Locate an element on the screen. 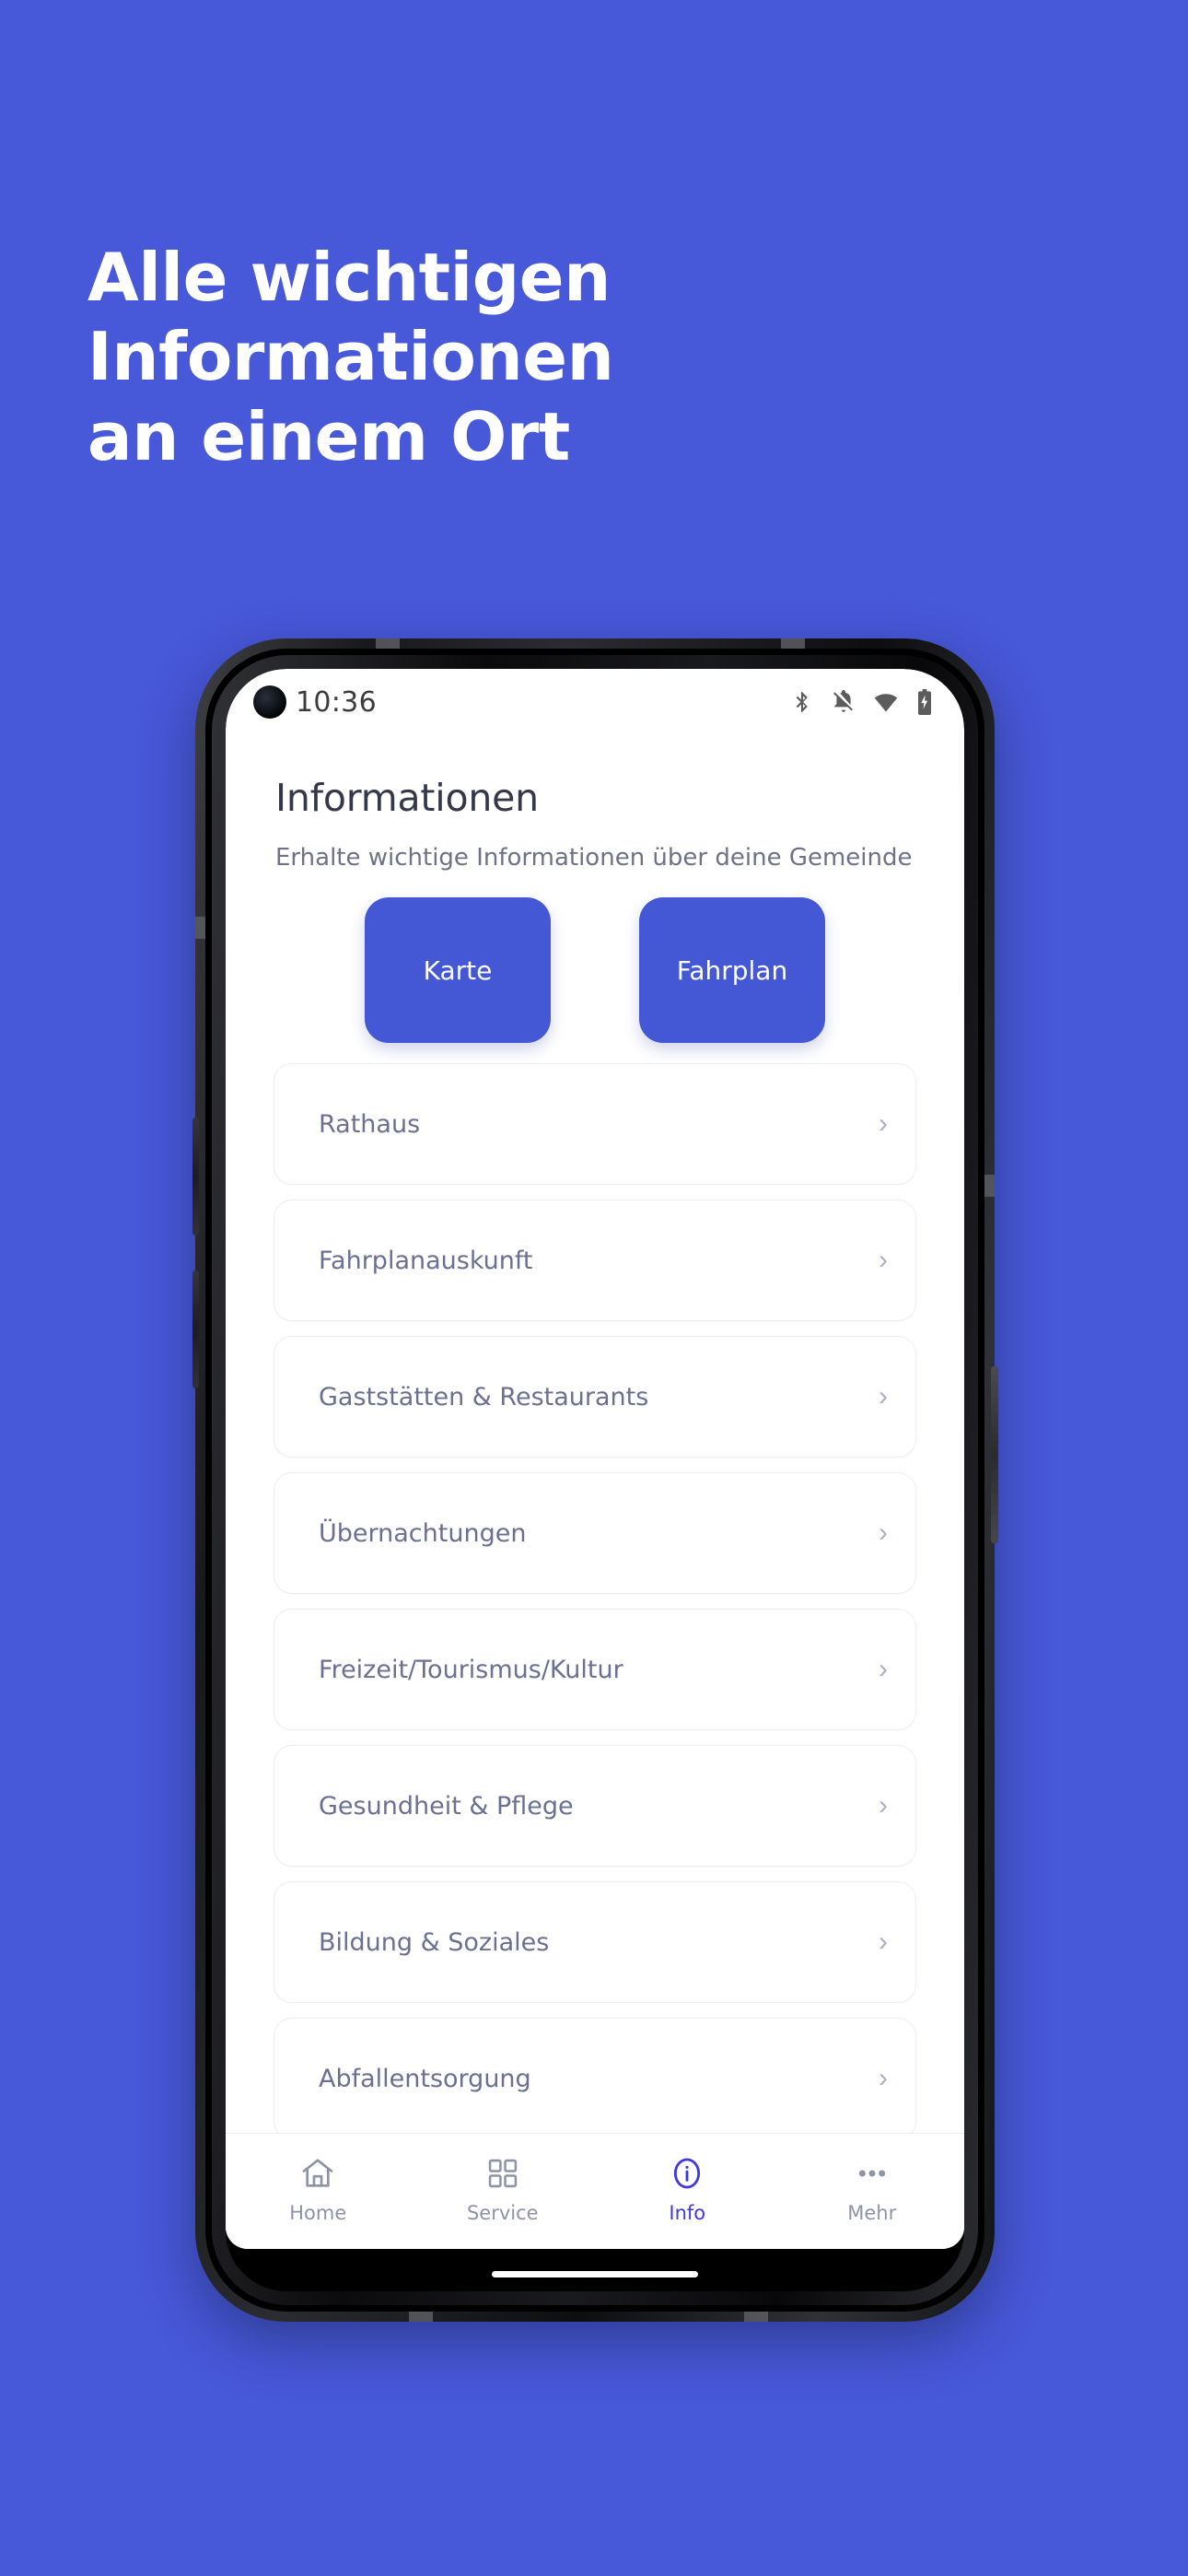 This screenshot has height=2576, width=1188. tab-home: Home is located at coordinates (318, 2189).